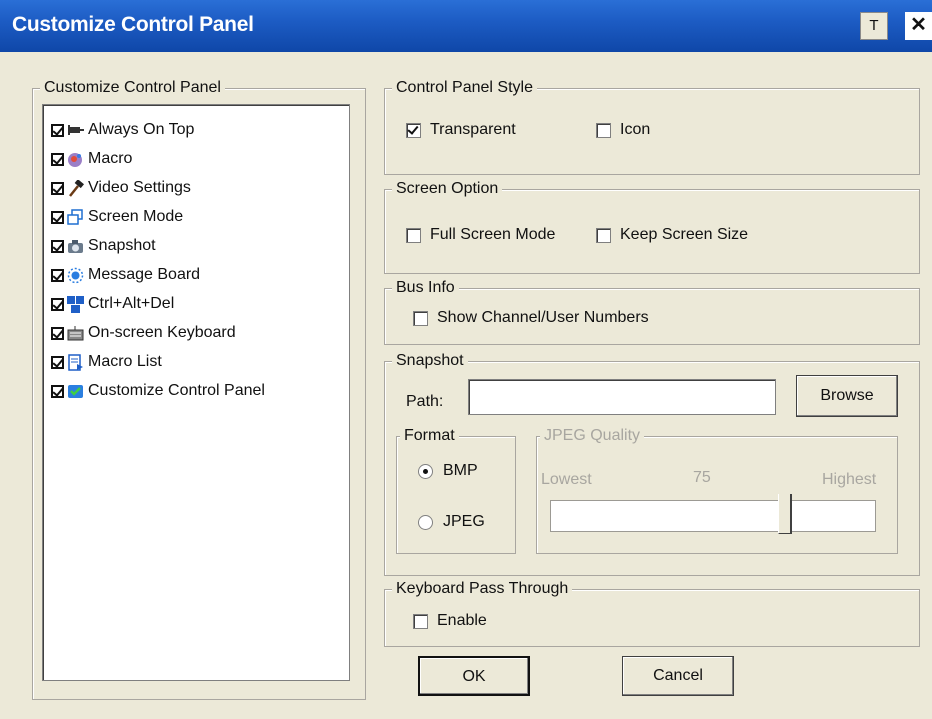 This screenshot has height=719, width=932. What do you see at coordinates (847, 396) in the screenshot?
I see `browse-button: Browse` at bounding box center [847, 396].